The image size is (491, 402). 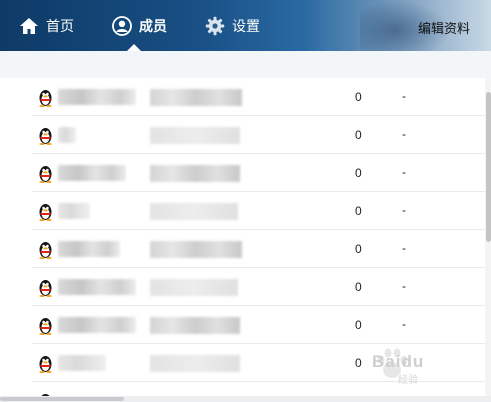 I want to click on horizontal-scrollbar-thumb, so click(x=62, y=399).